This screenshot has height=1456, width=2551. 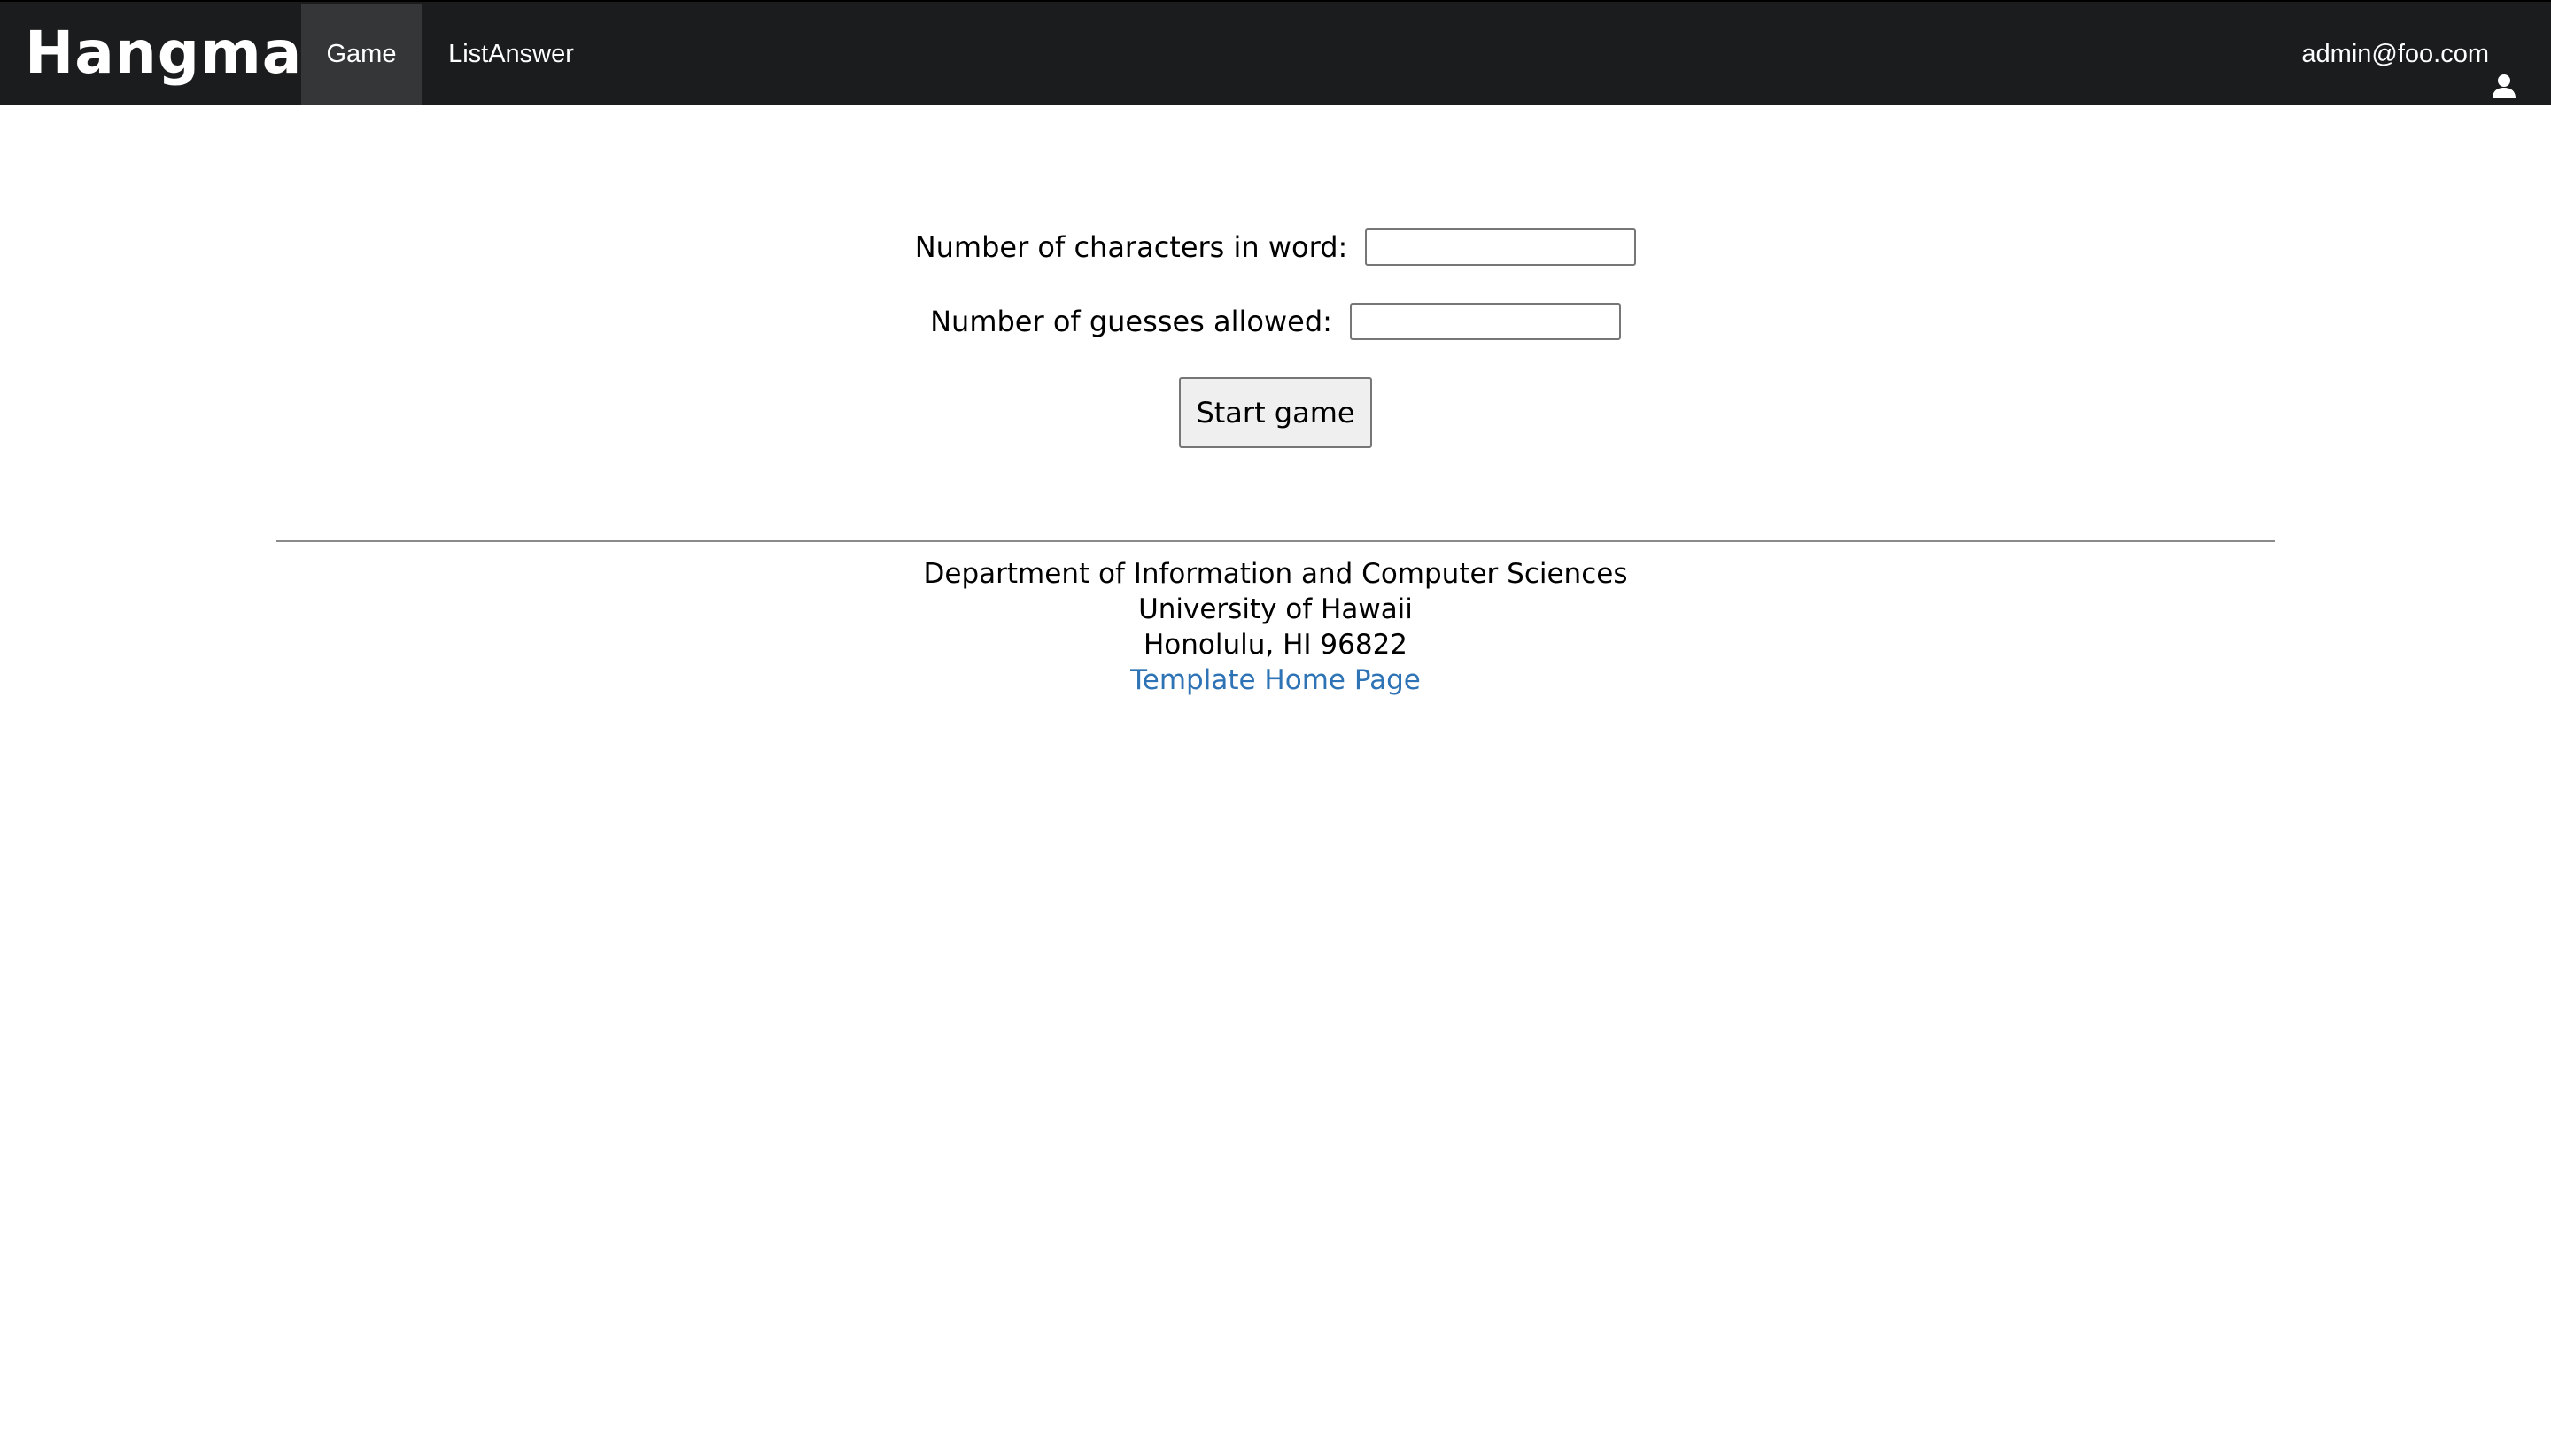 What do you see at coordinates (1275, 52) in the screenshot?
I see `top-navbar: Hangman Game ListAnswer admin@foo.com` at bounding box center [1275, 52].